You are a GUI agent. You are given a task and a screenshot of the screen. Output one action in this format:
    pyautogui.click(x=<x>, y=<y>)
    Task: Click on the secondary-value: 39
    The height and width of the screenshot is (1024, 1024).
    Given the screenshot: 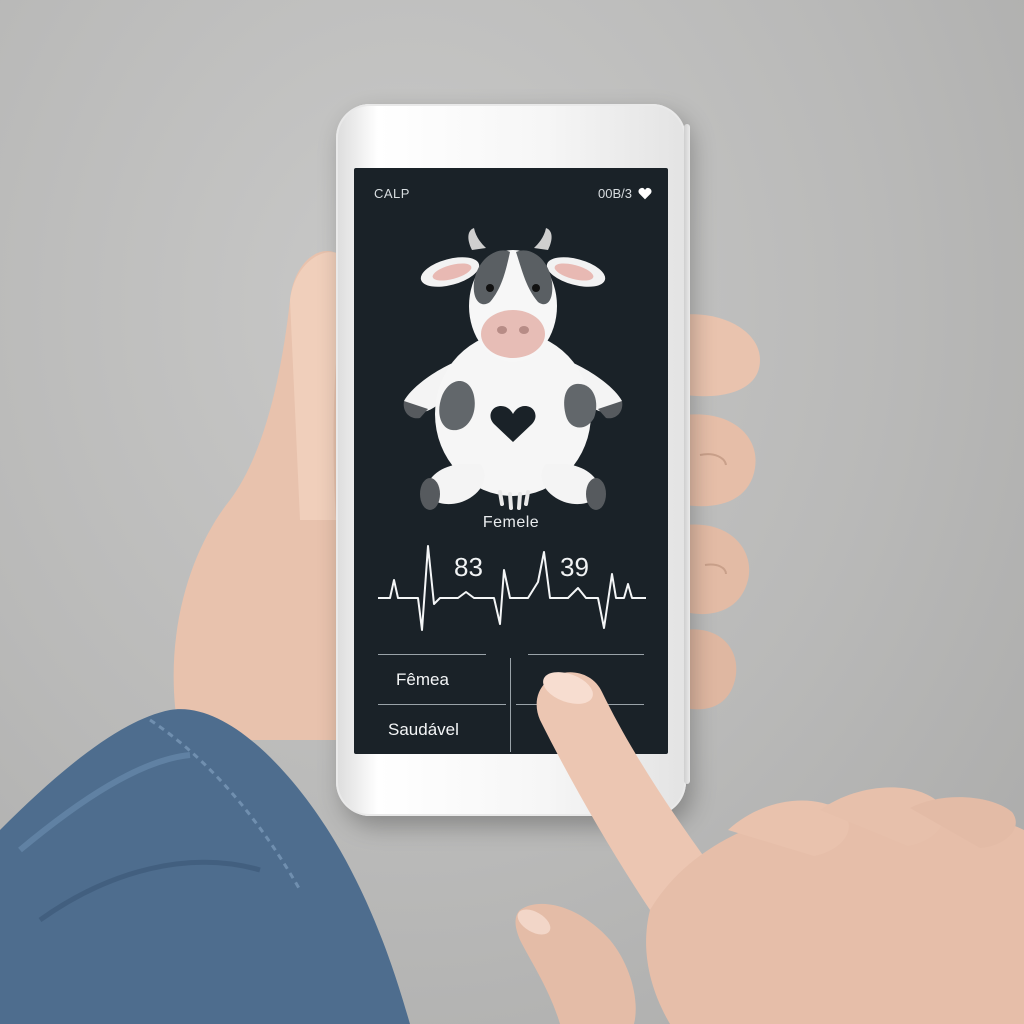 What is the action you would take?
    pyautogui.click(x=574, y=567)
    